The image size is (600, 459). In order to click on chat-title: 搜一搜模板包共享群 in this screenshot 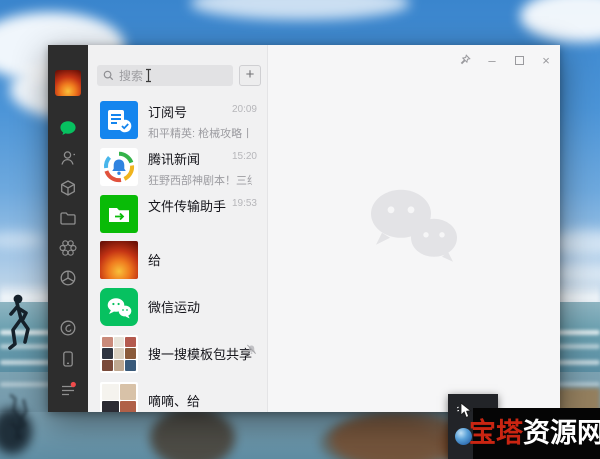, I will do `click(200, 354)`.